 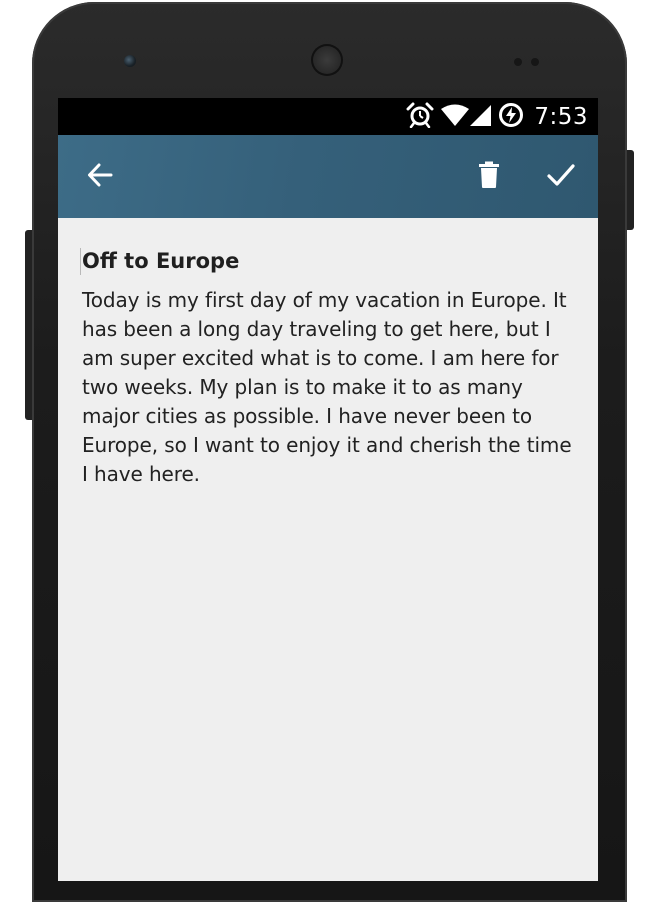 I want to click on trash-icon, so click(x=489, y=177).